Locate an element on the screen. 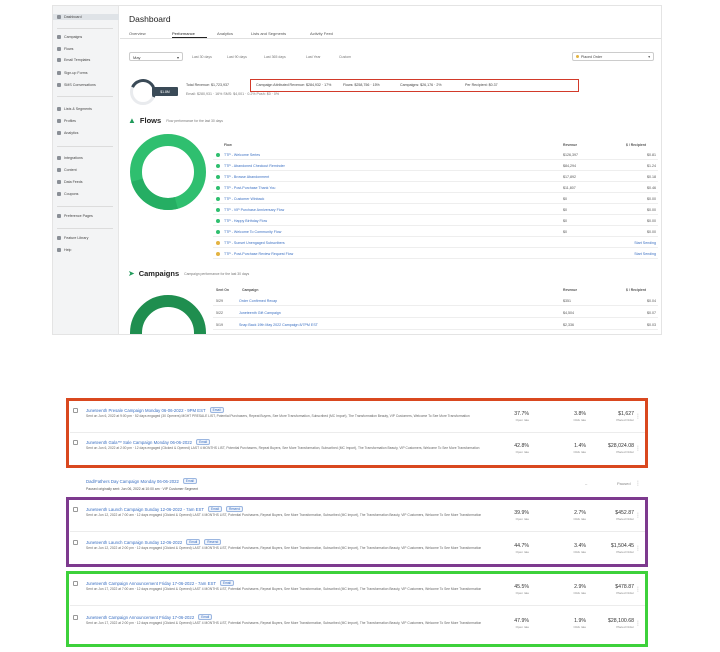  flow-name: TTP - Happy Birthday Flow is located at coordinates (359, 221).